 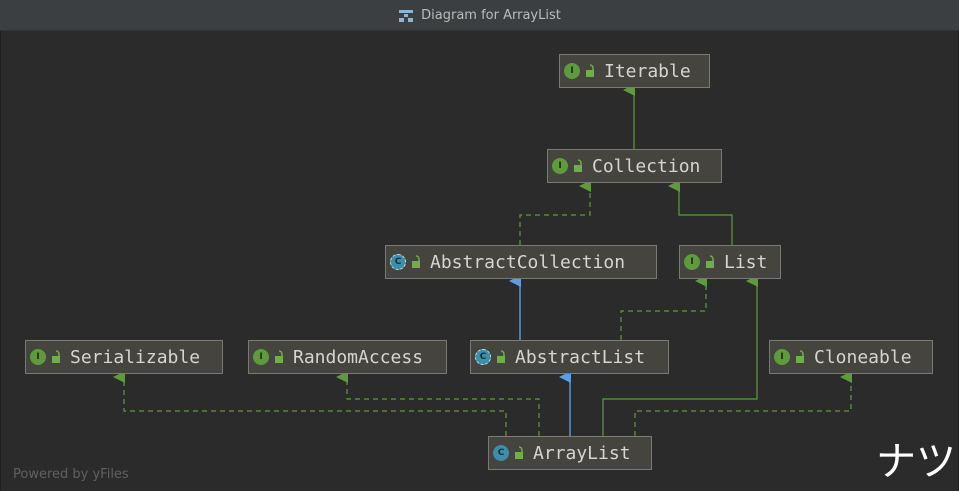 What do you see at coordinates (863, 357) in the screenshot?
I see `node-label: Cloneable` at bounding box center [863, 357].